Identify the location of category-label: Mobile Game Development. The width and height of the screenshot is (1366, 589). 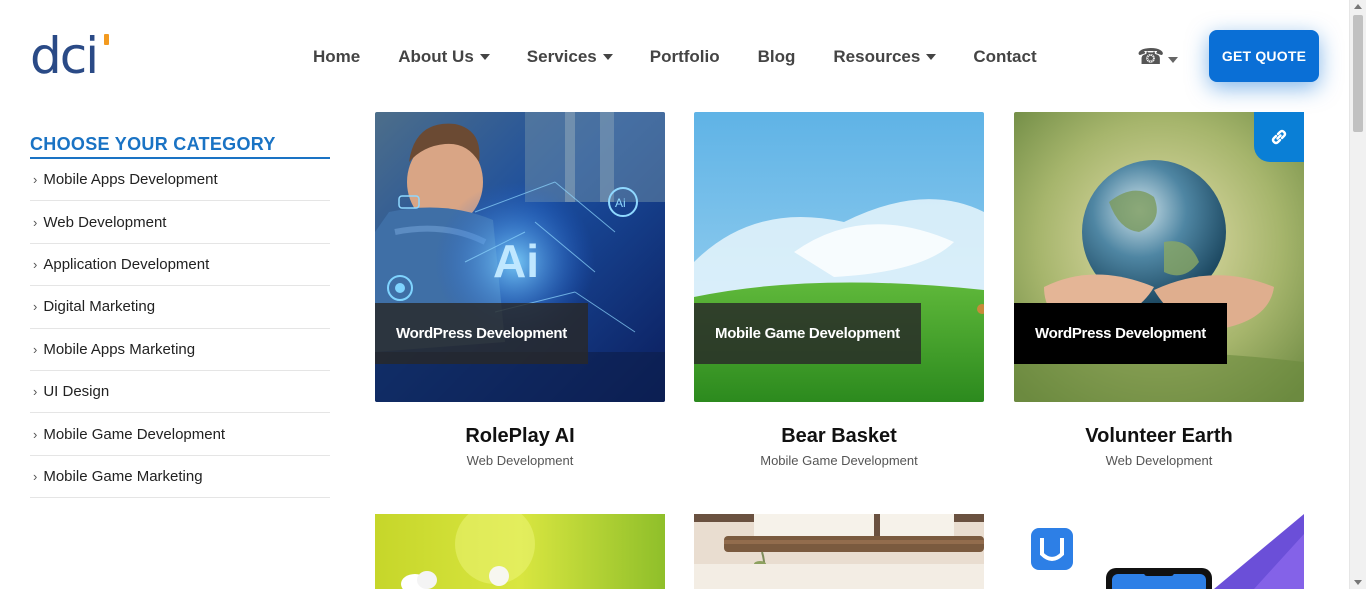
(134, 434).